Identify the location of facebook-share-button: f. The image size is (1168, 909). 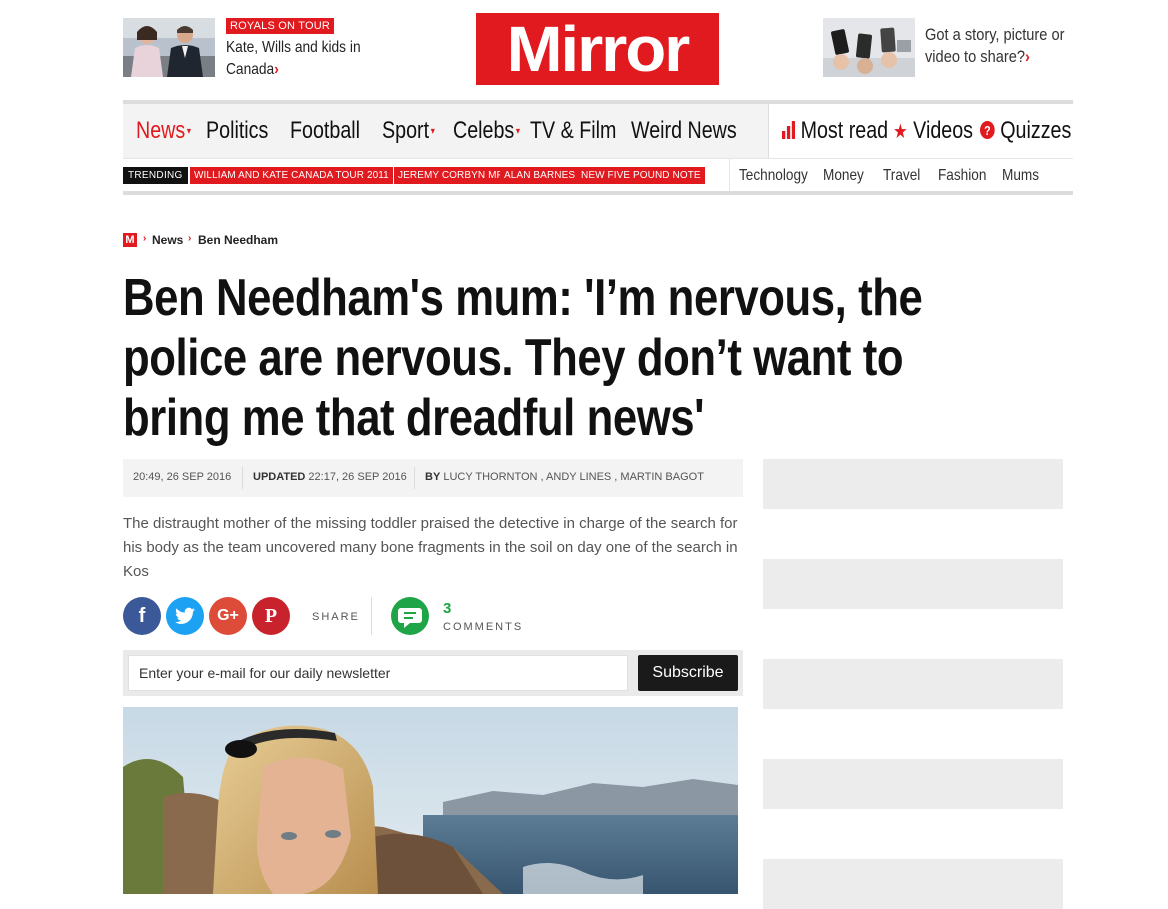
(142, 616).